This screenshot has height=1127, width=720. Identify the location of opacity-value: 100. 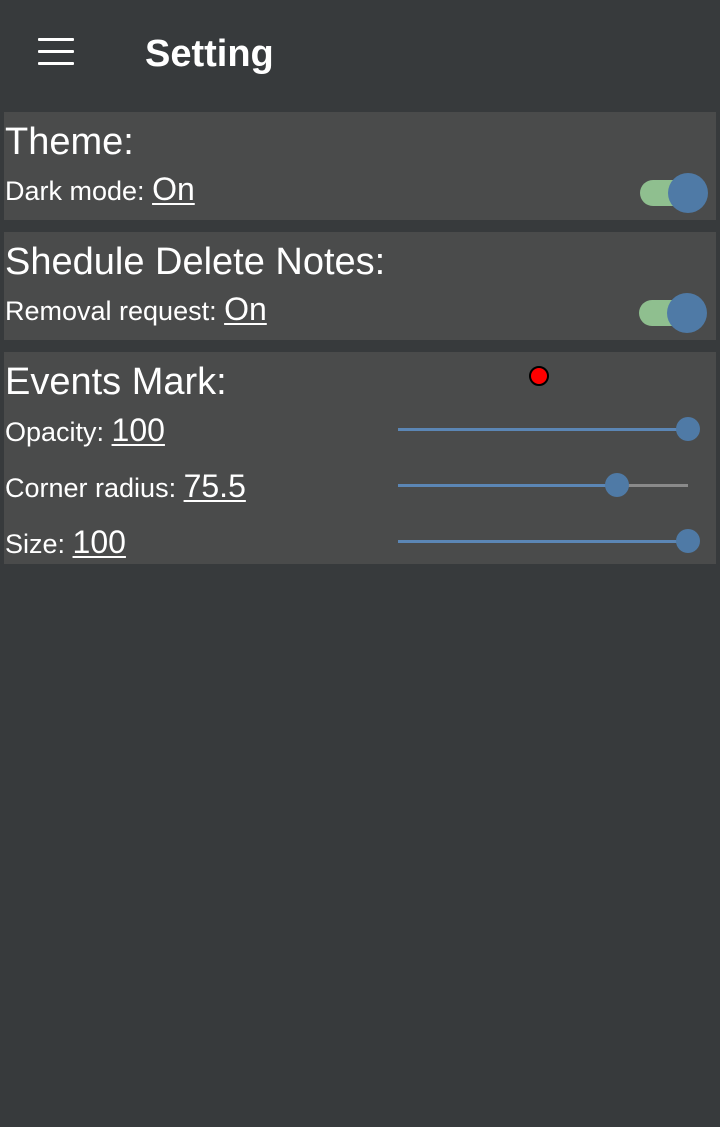
(138, 430).